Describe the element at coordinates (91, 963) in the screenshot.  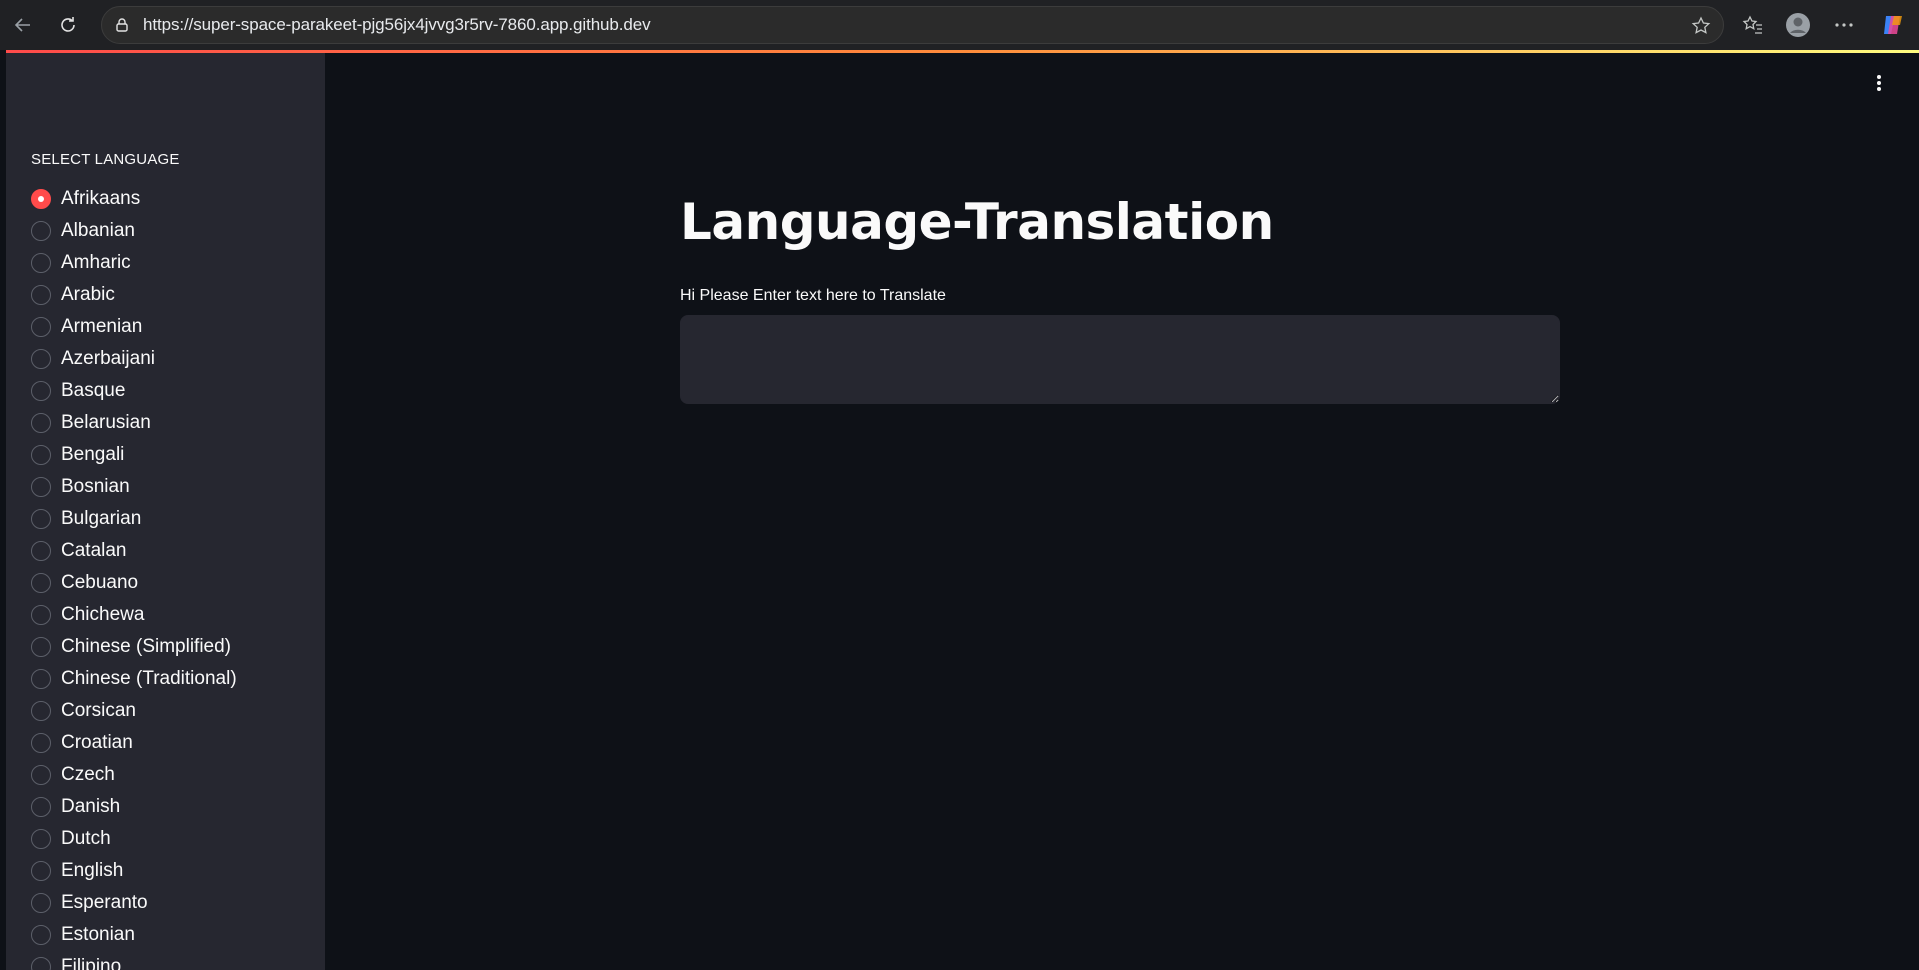
I see `language-option-label: Filipino` at that location.